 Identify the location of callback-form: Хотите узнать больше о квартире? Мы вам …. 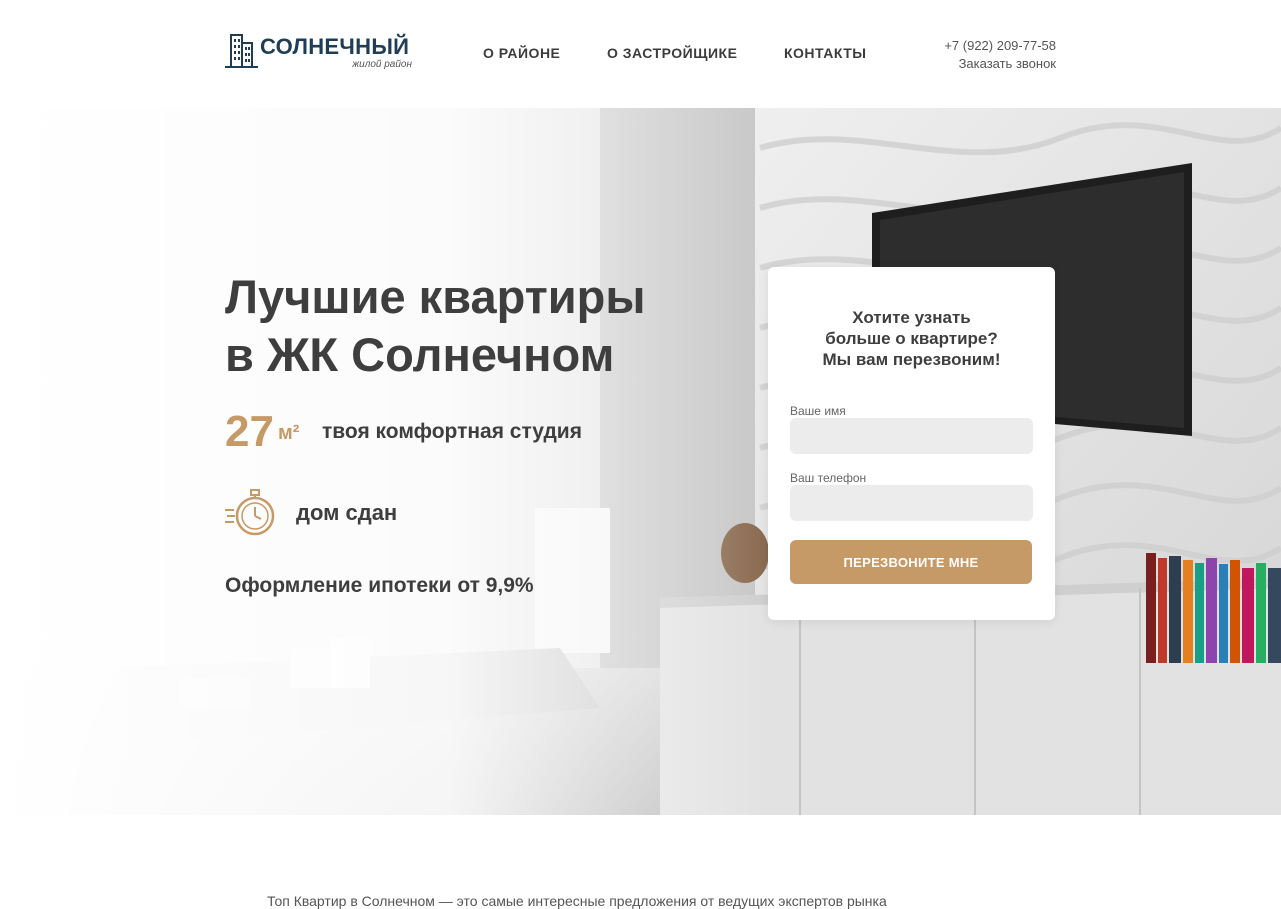
(911, 443).